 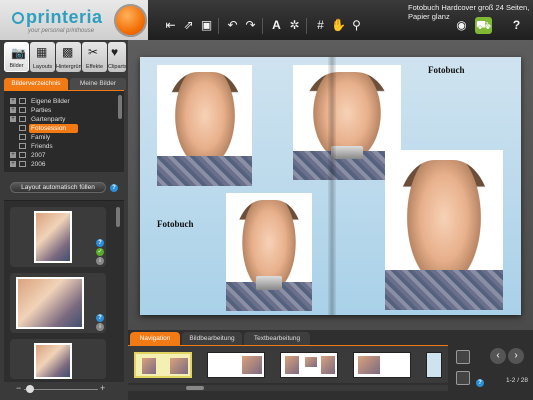 I want to click on tree-scrollbar, so click(x=120, y=107).